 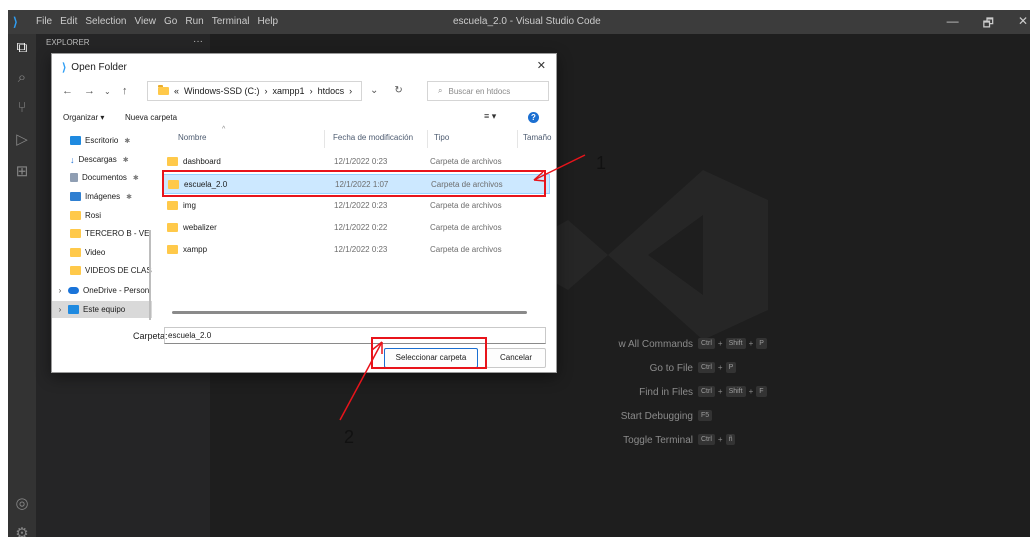 What do you see at coordinates (1023, 24) in the screenshot?
I see `close-window-icon: ✕` at bounding box center [1023, 24].